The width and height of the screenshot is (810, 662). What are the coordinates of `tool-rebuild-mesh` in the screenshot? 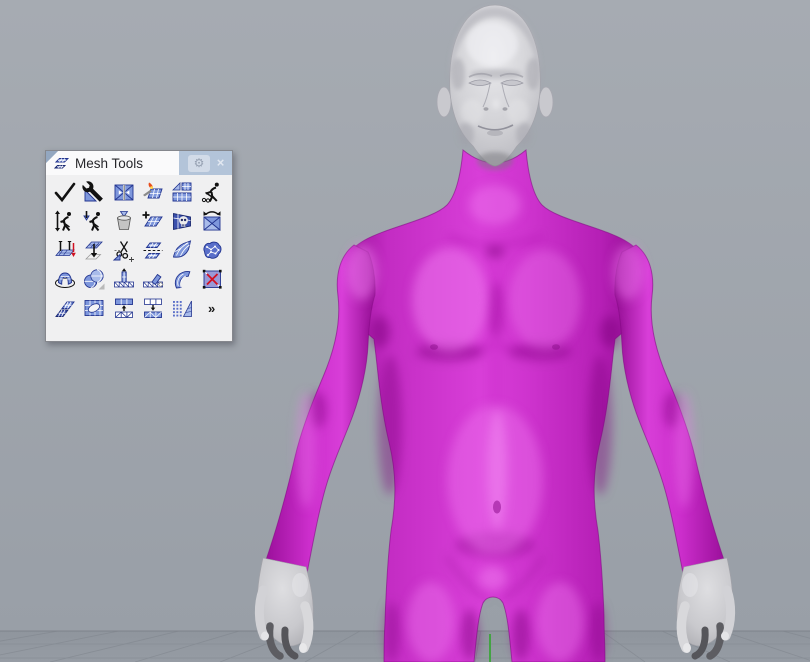 It's located at (212, 192).